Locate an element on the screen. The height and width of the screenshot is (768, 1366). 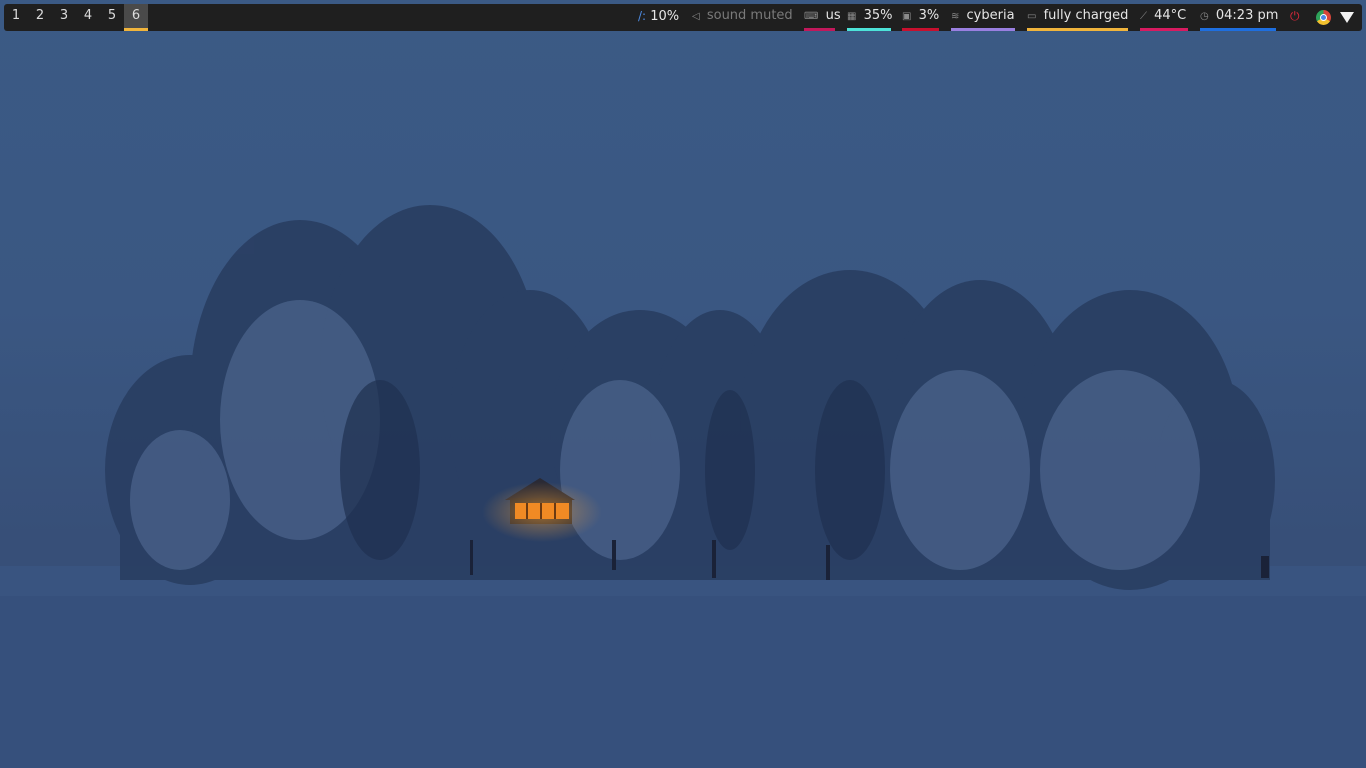
cpu-module: ▣ 3% is located at coordinates (920, 17).